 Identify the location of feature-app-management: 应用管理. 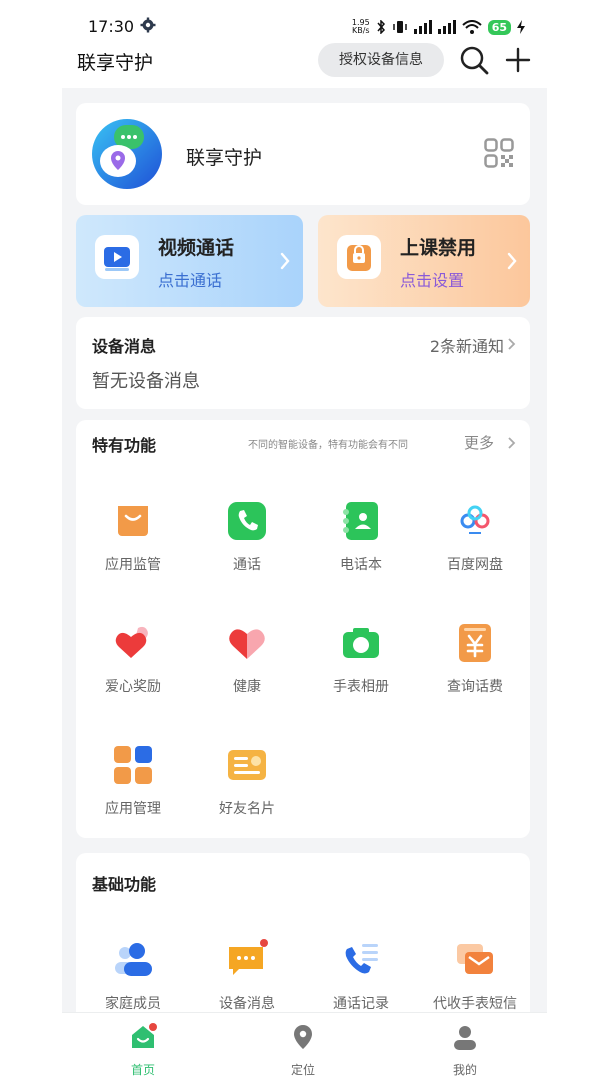
(133, 794).